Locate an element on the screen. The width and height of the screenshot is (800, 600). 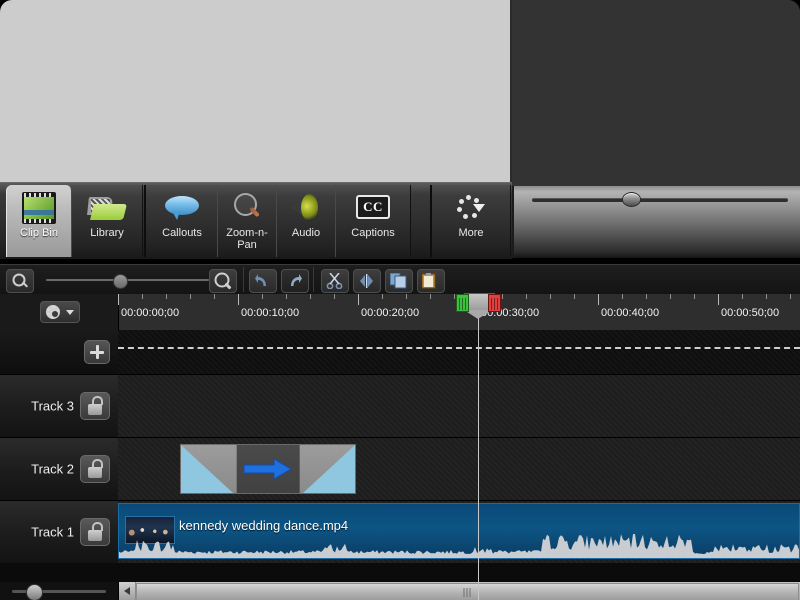
track-header-adder is located at coordinates (59, 352).